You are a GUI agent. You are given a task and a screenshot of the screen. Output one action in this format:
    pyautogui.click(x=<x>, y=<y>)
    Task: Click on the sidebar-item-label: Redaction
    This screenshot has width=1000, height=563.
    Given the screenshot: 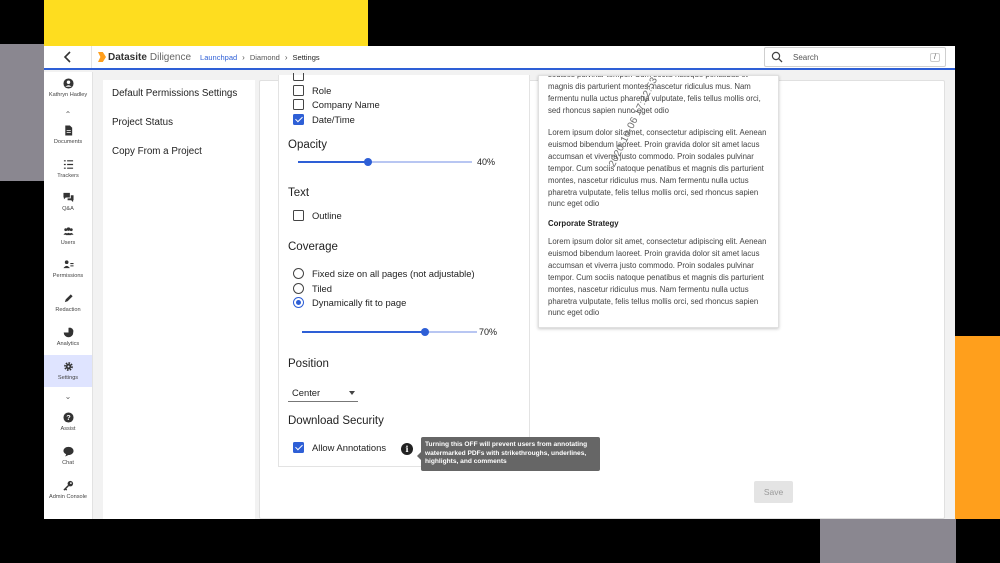 What is the action you would take?
    pyautogui.click(x=68, y=310)
    